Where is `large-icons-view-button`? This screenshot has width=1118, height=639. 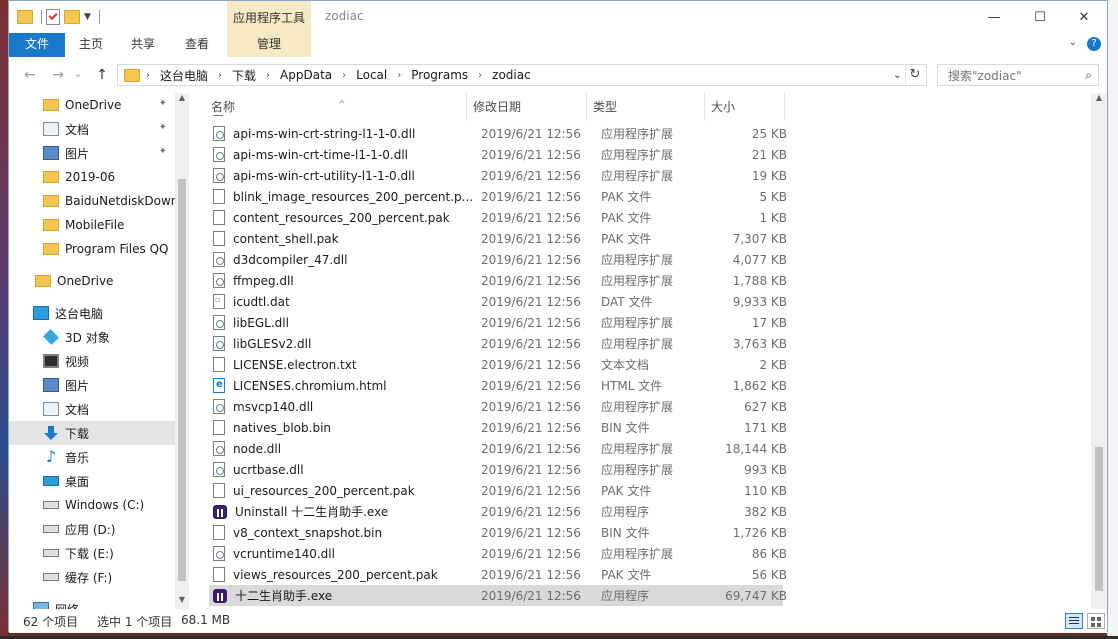
large-icons-view-button is located at coordinates (1096, 621).